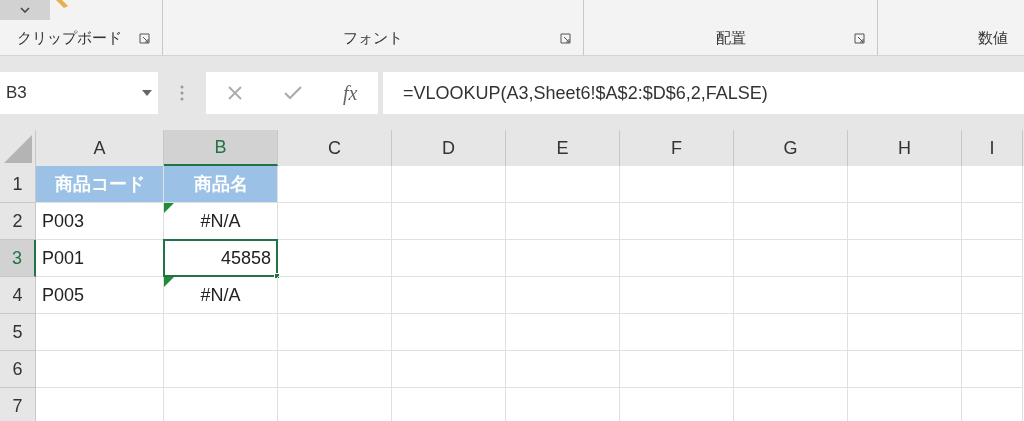 Image resolution: width=1024 pixels, height=421 pixels. What do you see at coordinates (220, 258) in the screenshot?
I see `table-cell: 45858` at bounding box center [220, 258].